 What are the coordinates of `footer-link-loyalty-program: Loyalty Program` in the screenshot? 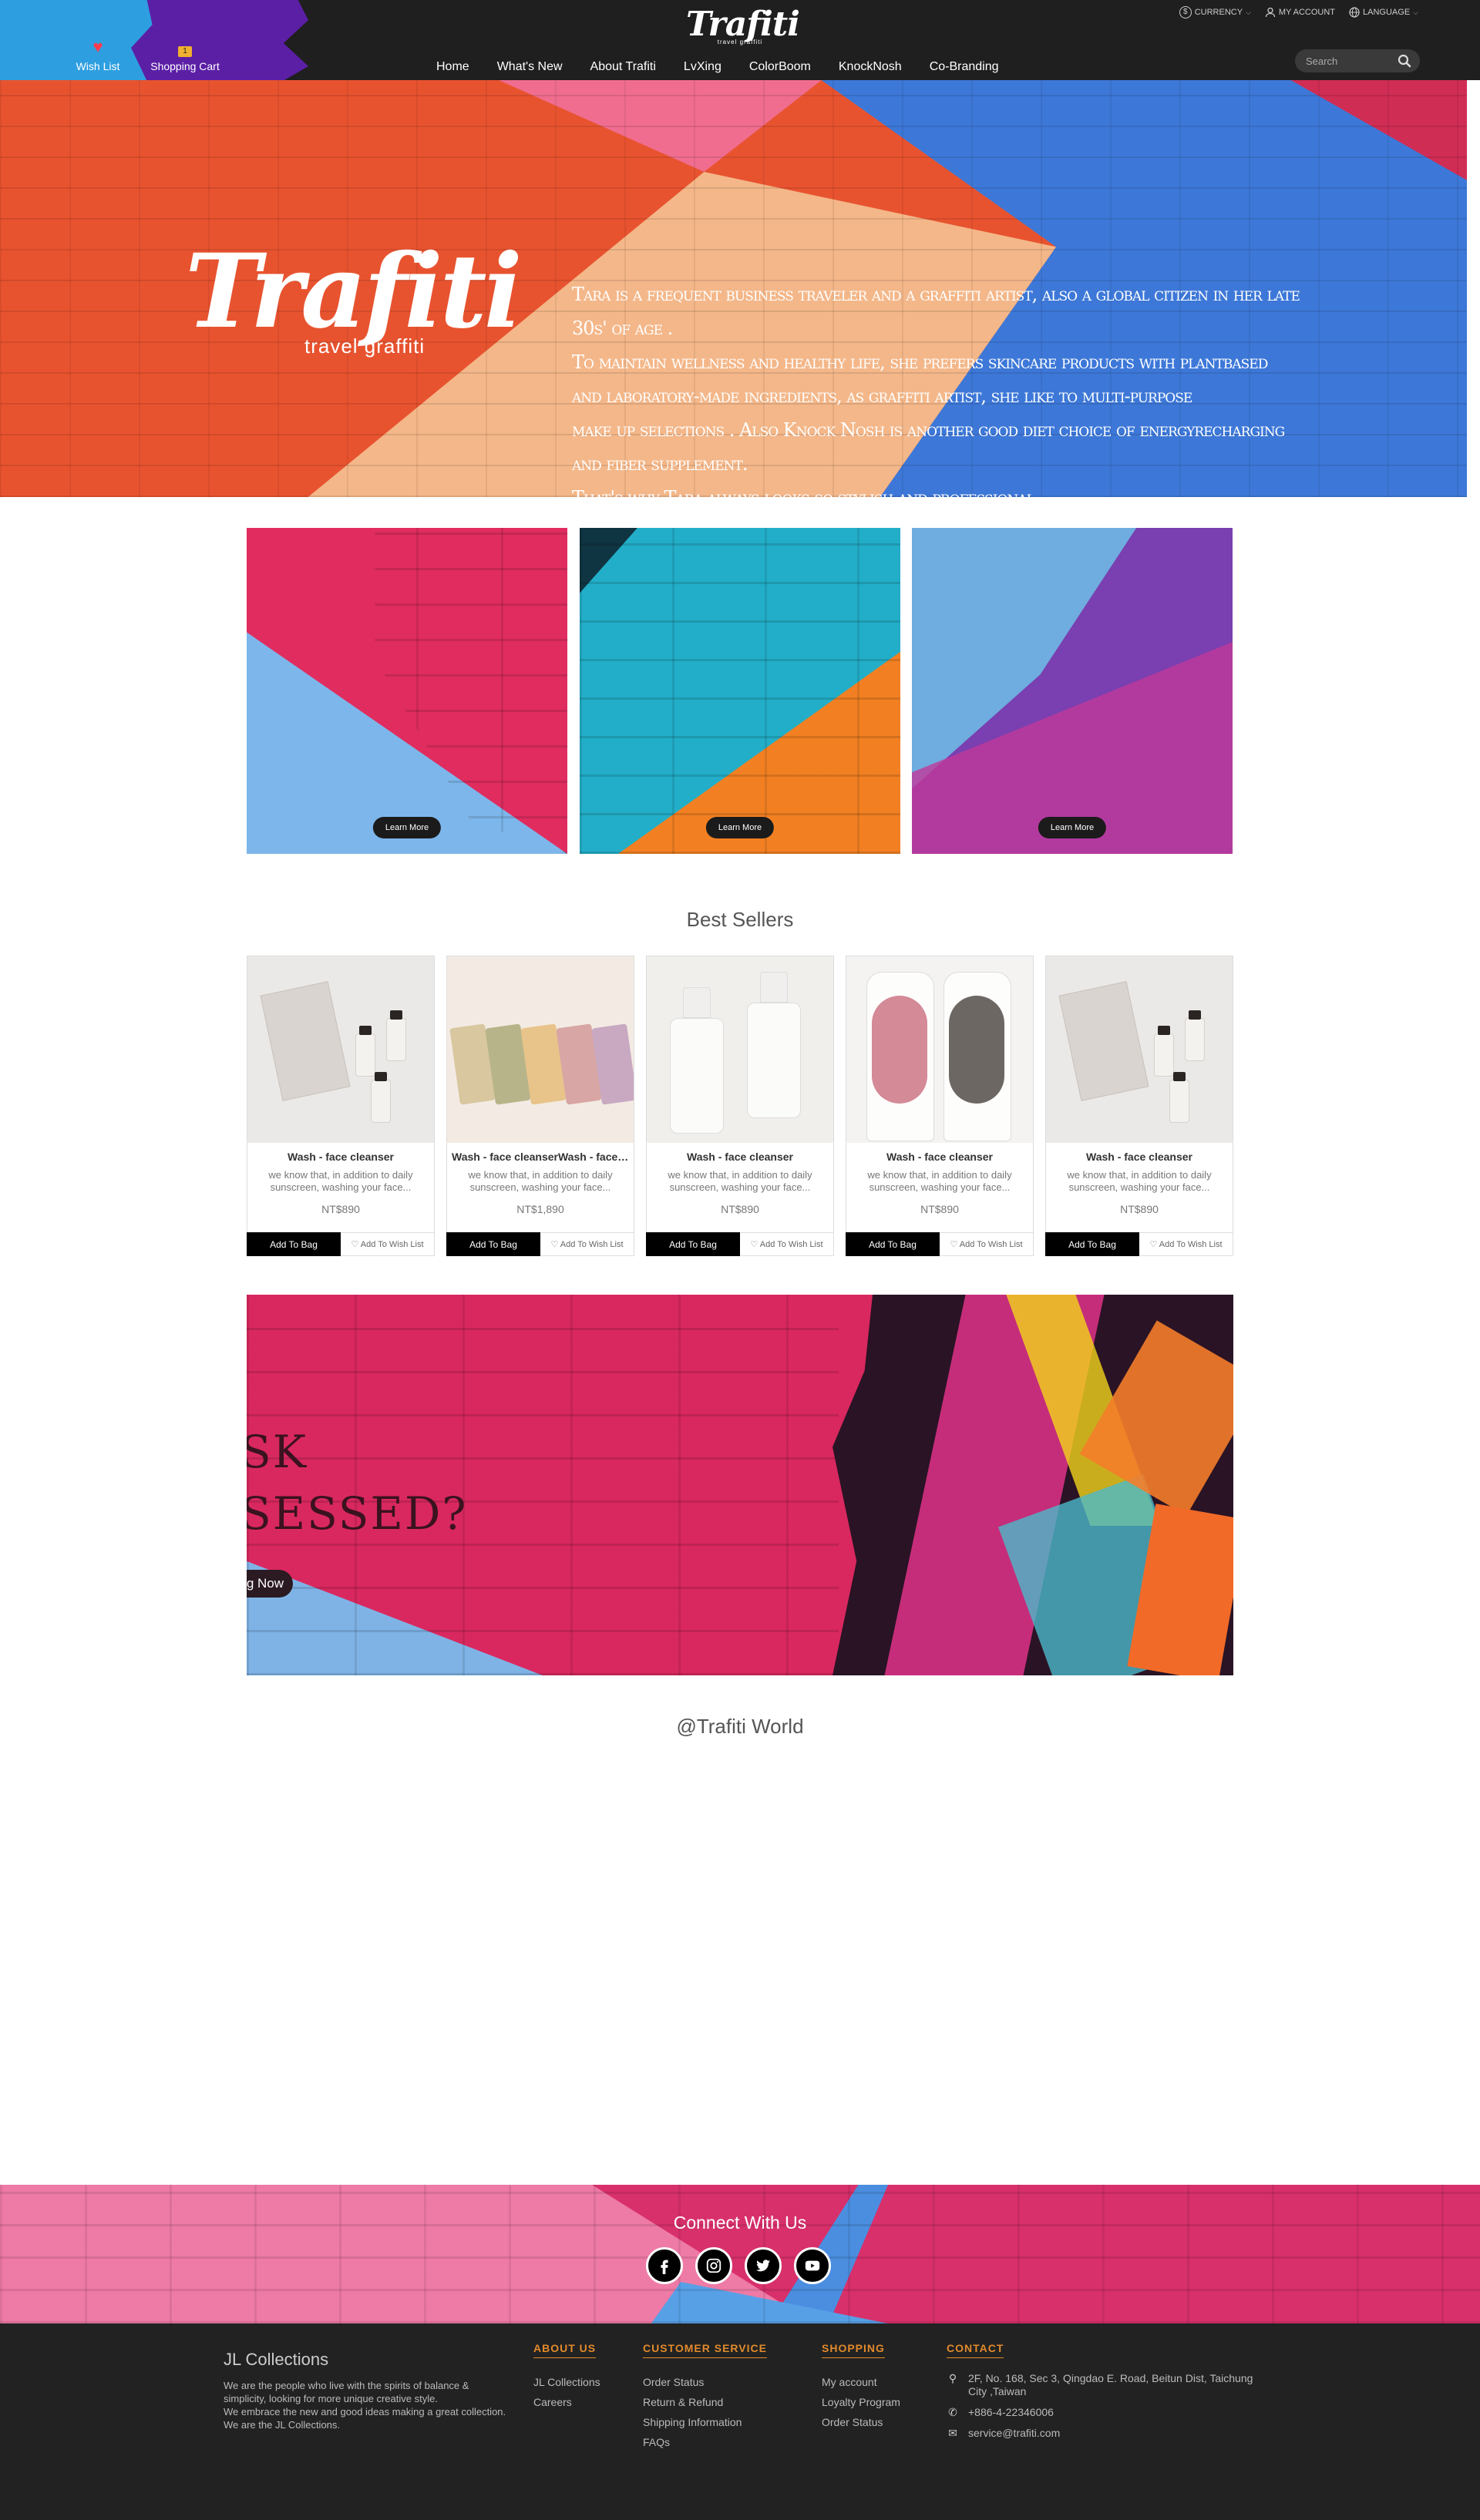 It's located at (861, 2402).